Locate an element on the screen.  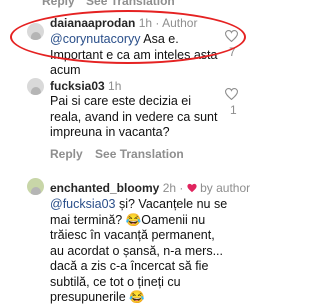
author-badge: Author is located at coordinates (180, 23).